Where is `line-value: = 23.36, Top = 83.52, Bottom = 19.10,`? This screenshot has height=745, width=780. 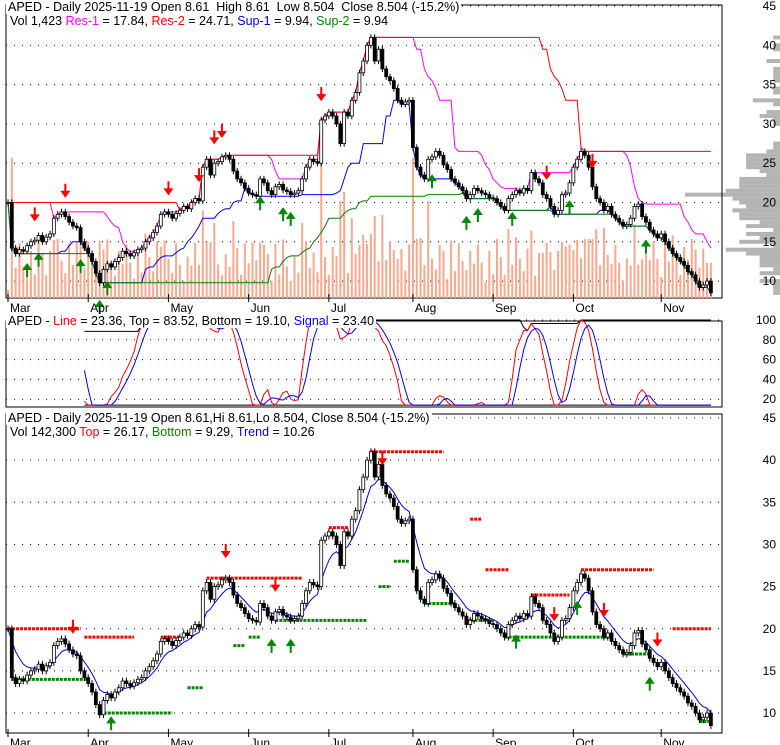
line-value: = 23.36, Top = 83.52, Bottom = 19.10, is located at coordinates (185, 321).